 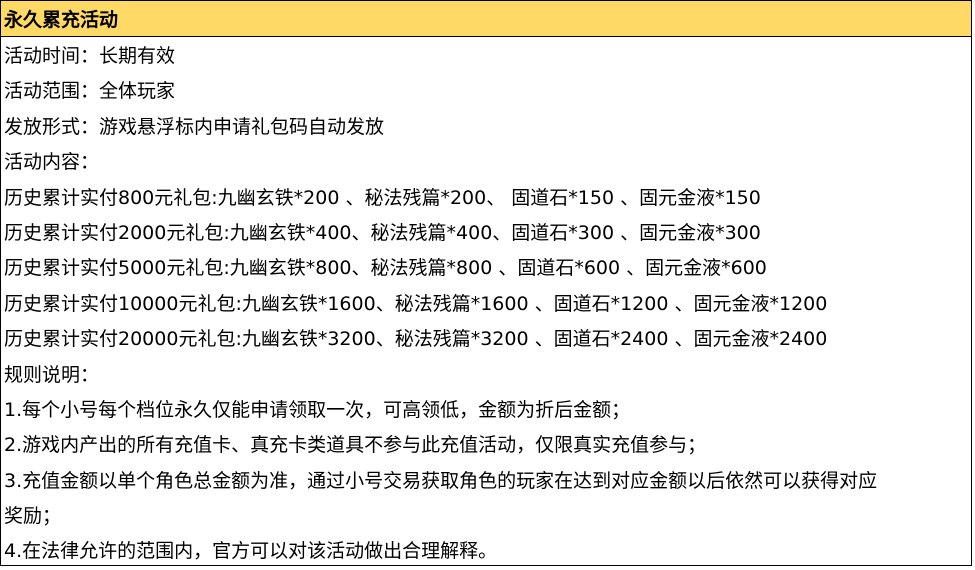 I want to click on event-time-line: 活动时间：长期有效, so click(x=90, y=56).